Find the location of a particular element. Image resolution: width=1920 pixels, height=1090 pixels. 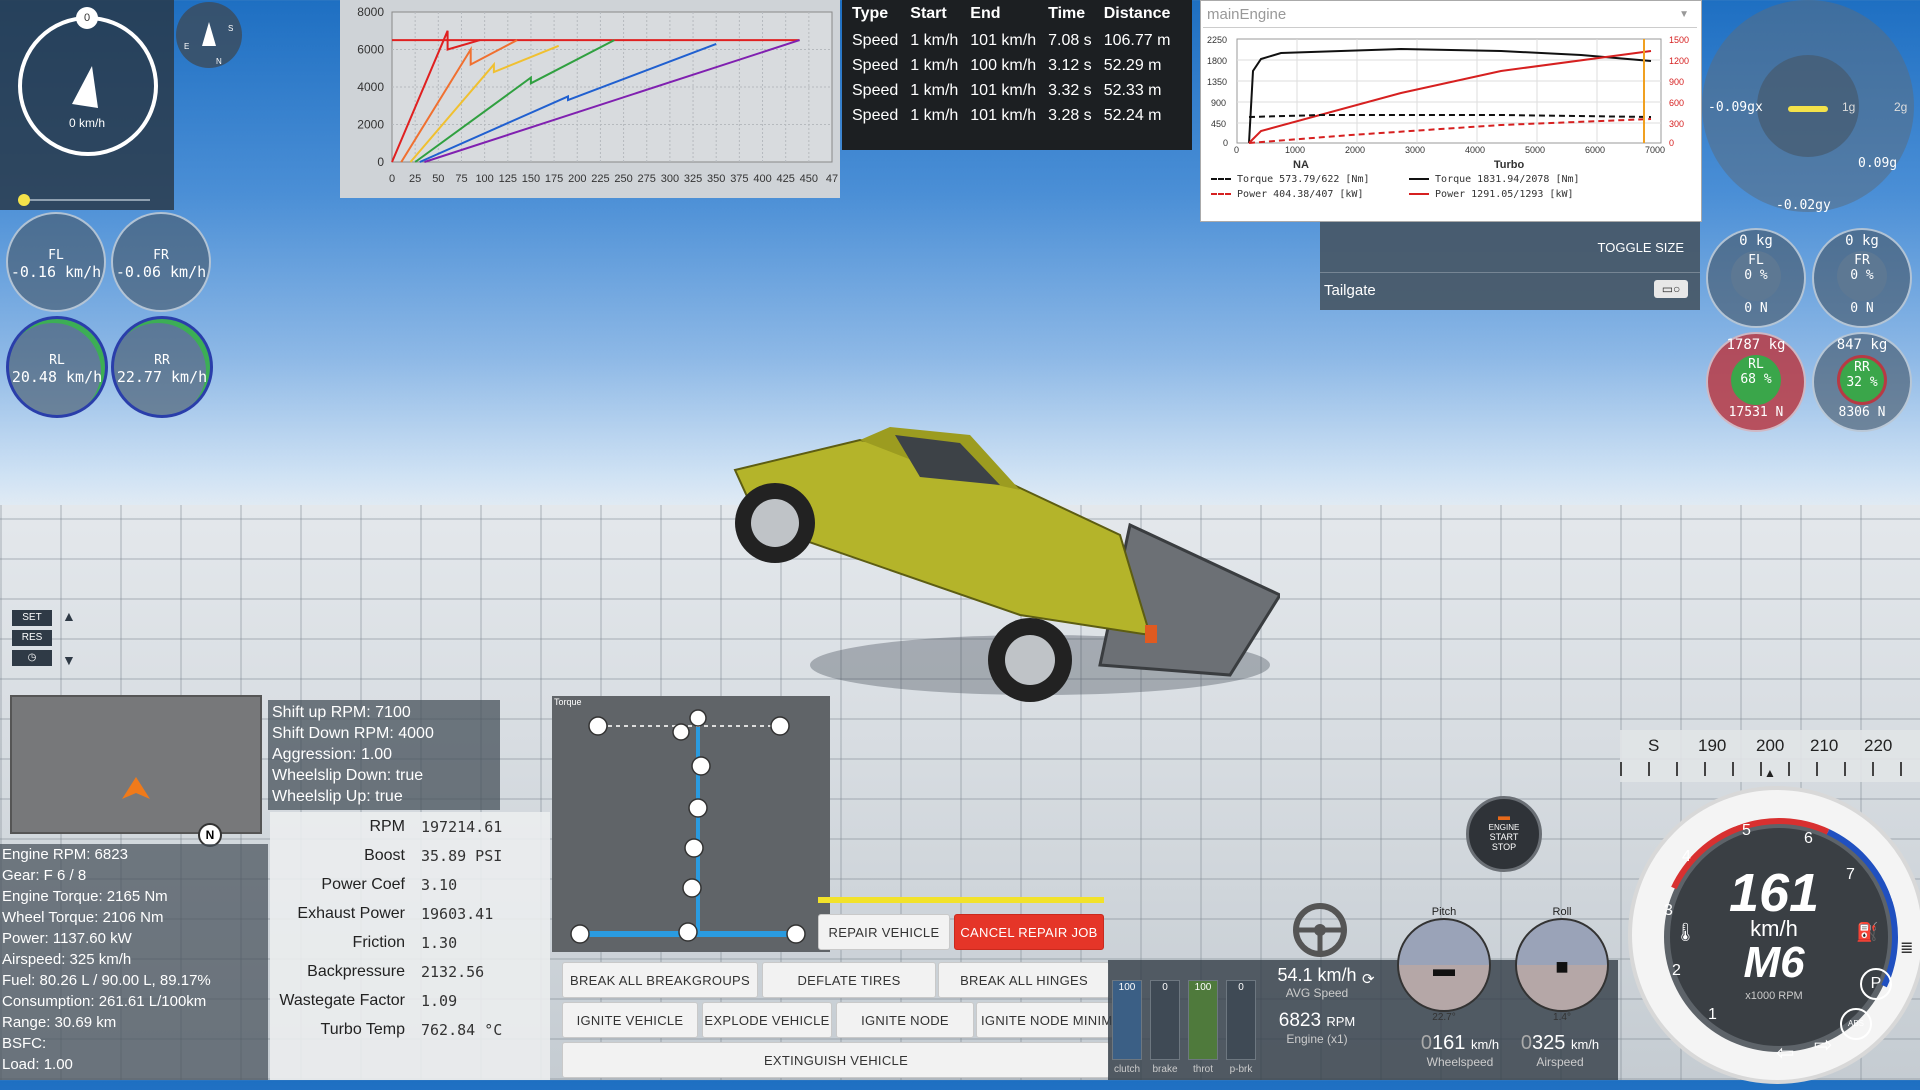

engine-select-value: mainEngine is located at coordinates (1247, 14).